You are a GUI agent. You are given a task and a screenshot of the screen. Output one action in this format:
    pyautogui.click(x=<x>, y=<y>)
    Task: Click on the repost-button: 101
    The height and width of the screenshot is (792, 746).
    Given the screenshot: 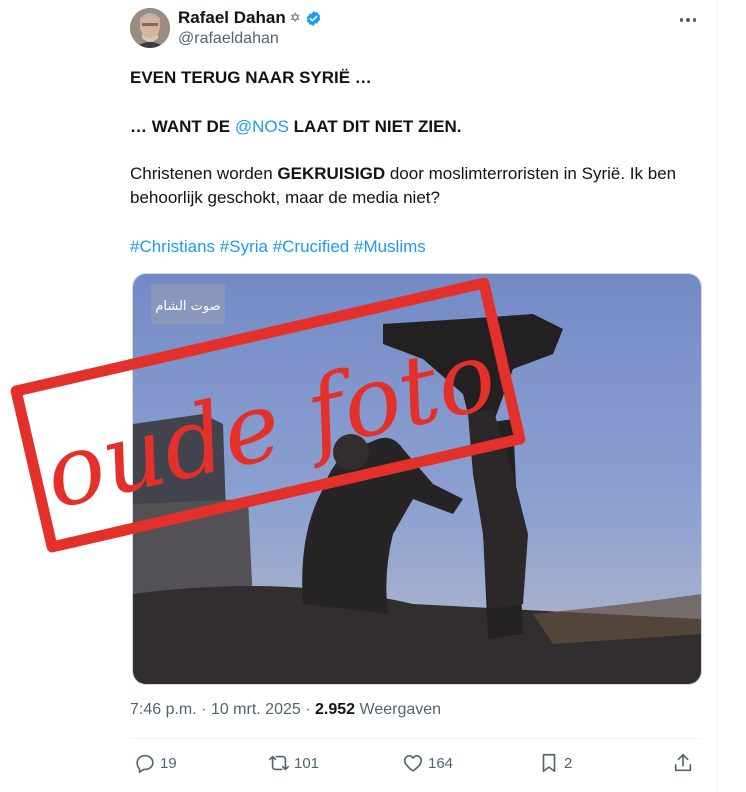 What is the action you would take?
    pyautogui.click(x=293, y=763)
    